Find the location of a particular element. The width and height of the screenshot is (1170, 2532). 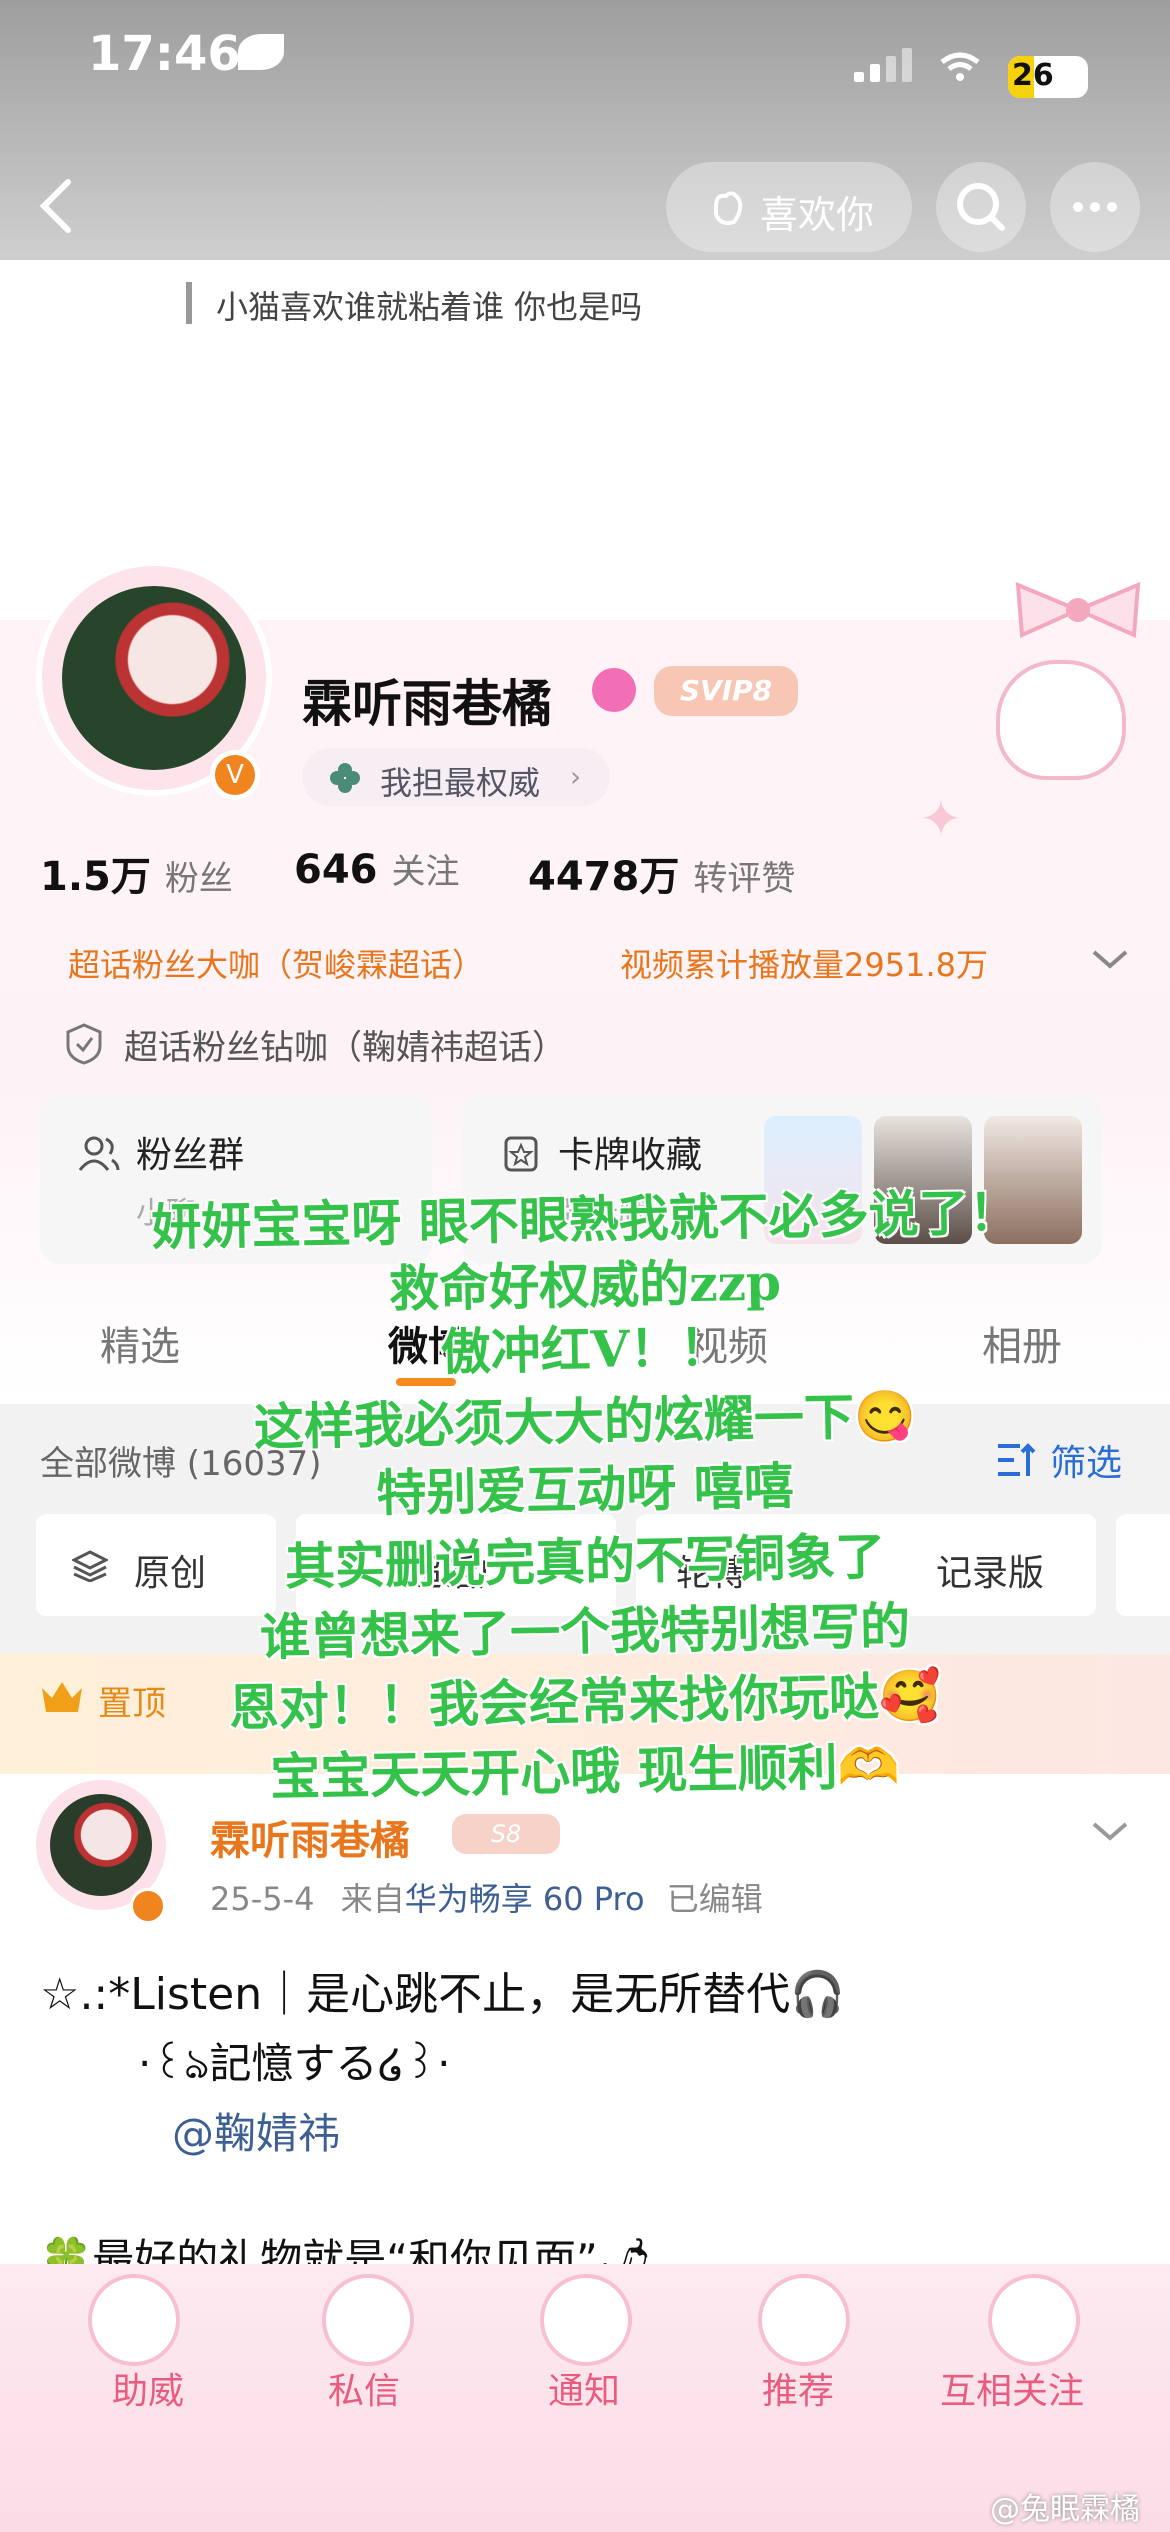

fan-tag-chip: 我担最权威 › is located at coordinates (456, 777).